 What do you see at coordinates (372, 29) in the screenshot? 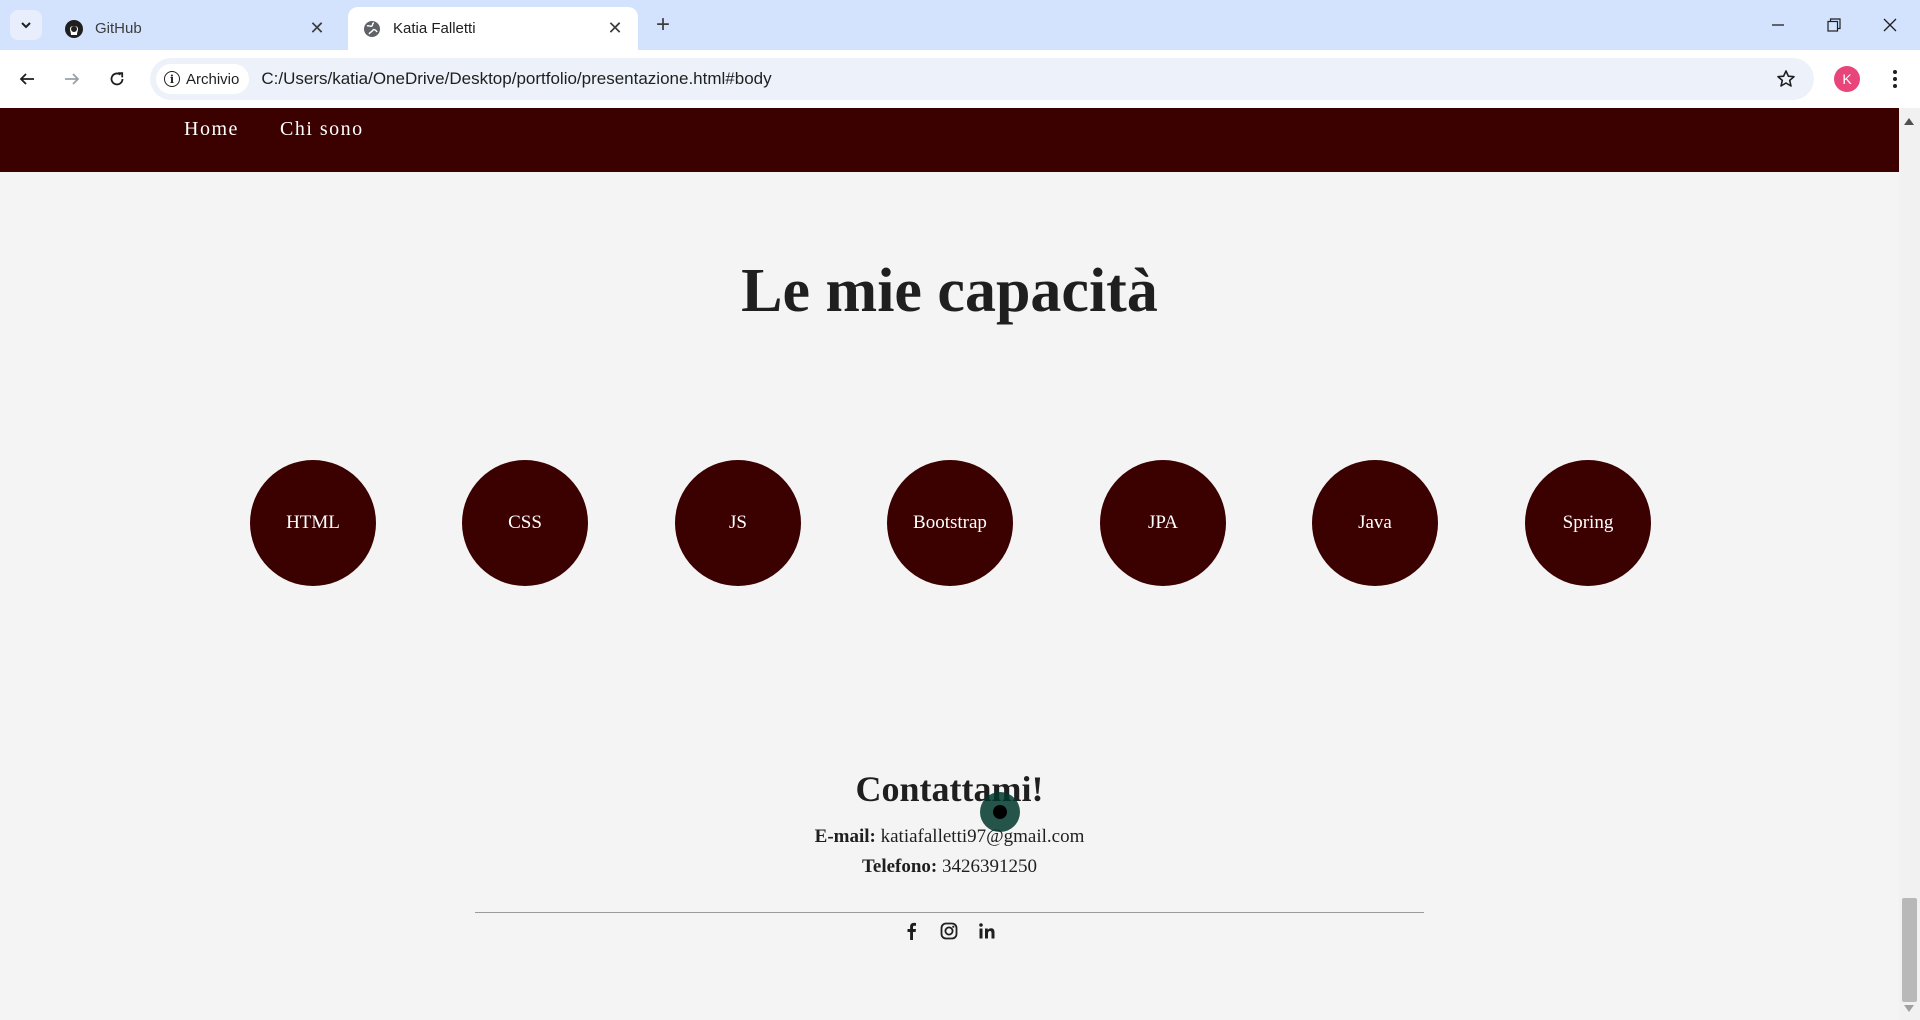
I see `globe-icon` at bounding box center [372, 29].